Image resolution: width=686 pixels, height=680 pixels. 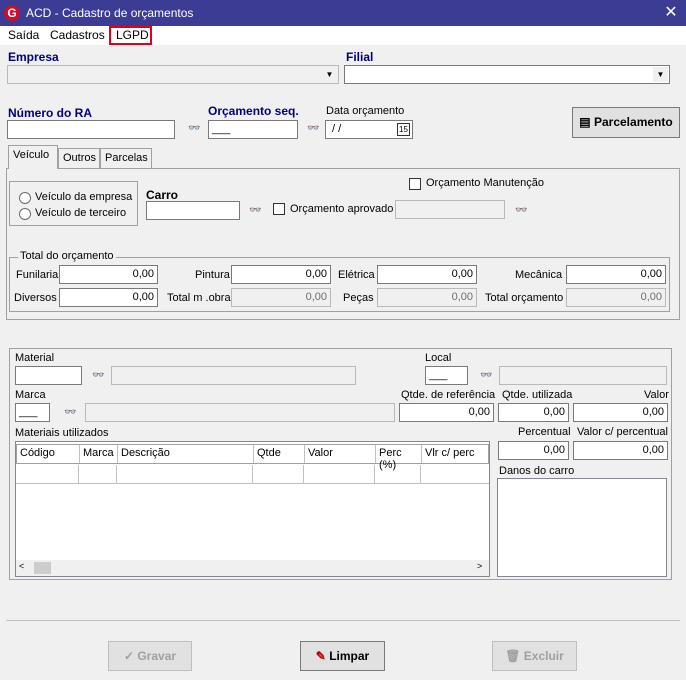 I want to click on radio-veiculo-terceiro, so click(x=25, y=214).